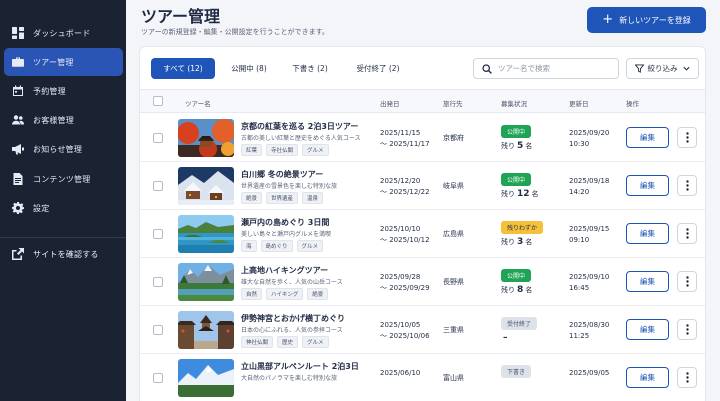 The image size is (720, 401). I want to click on updated-time: 11:25, so click(579, 336).